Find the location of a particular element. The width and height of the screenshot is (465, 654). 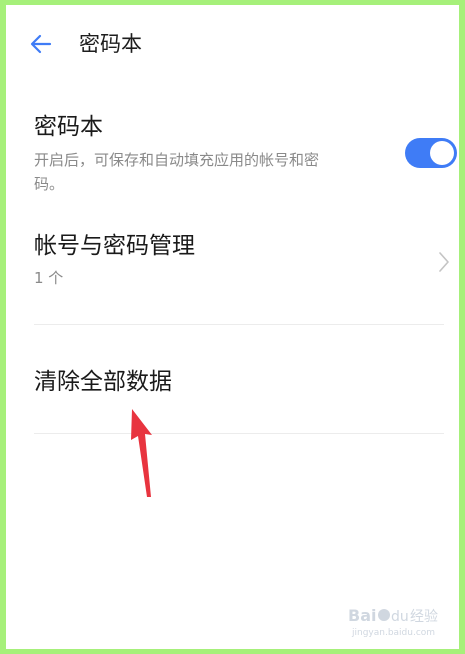

back-button is located at coordinates (41, 44).